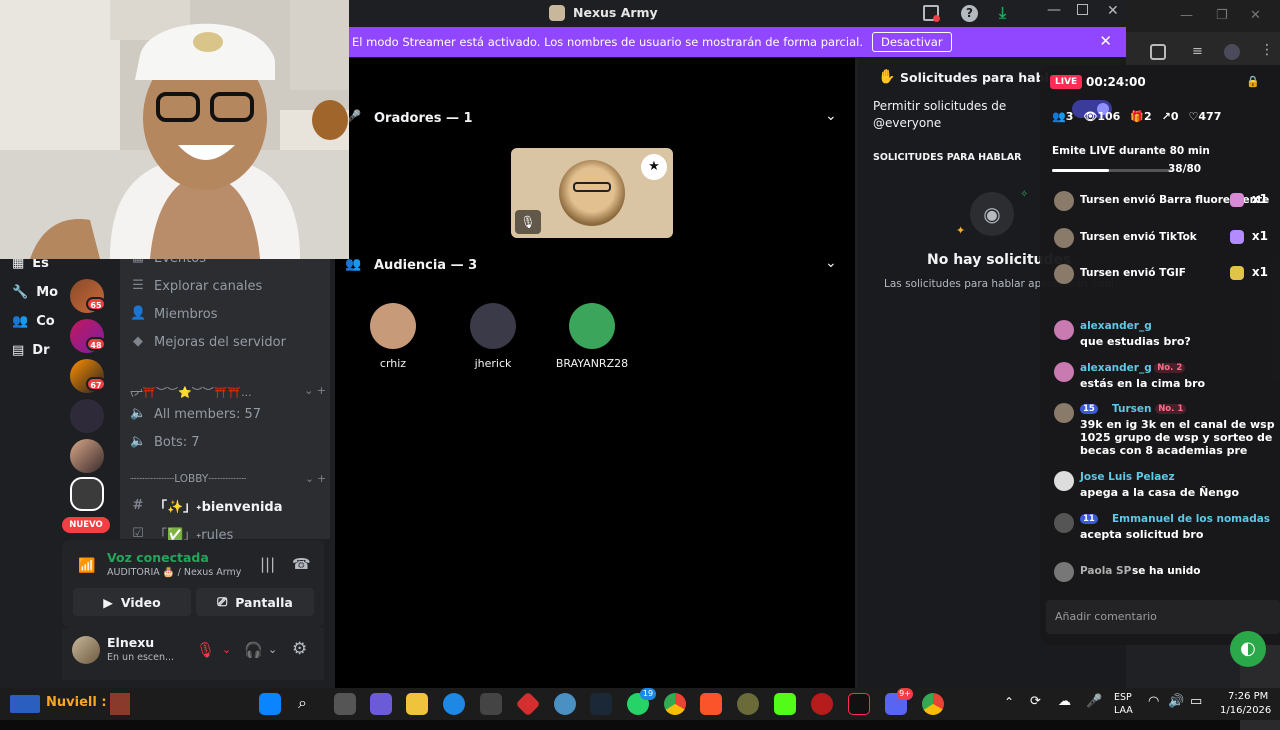  I want to click on store-icon, so click(491, 704).